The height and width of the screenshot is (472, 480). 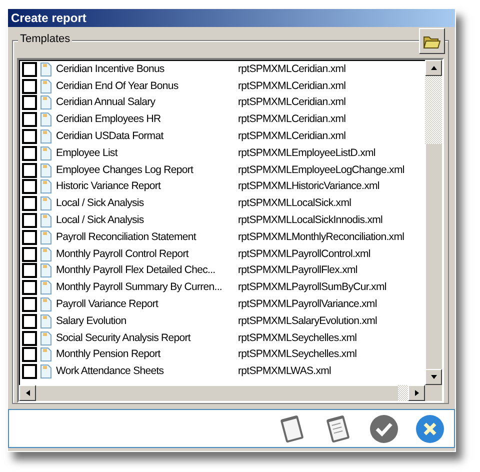 I want to click on template-name: Historic Variance Report, so click(x=144, y=187).